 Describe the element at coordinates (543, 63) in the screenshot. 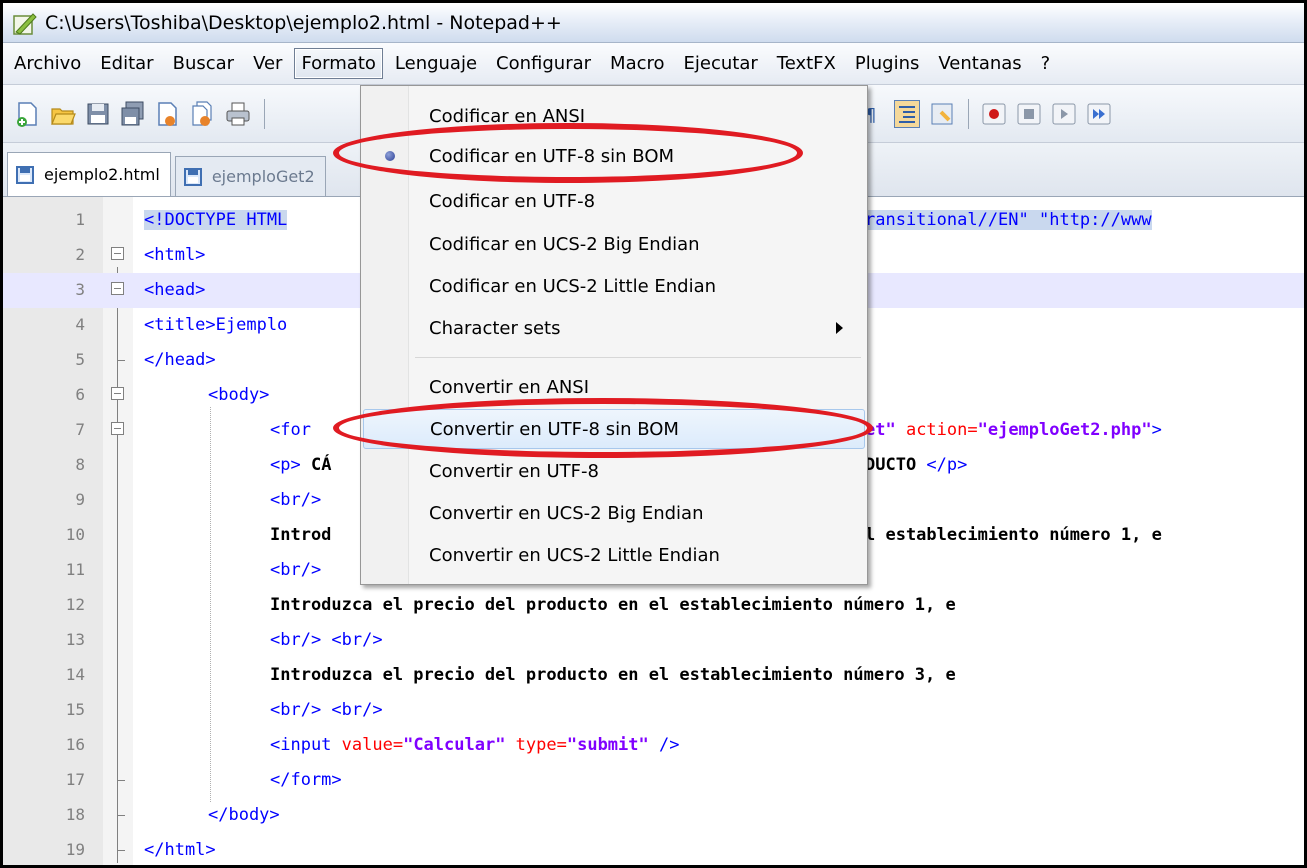

I see `menu-configurar: Configurar` at that location.